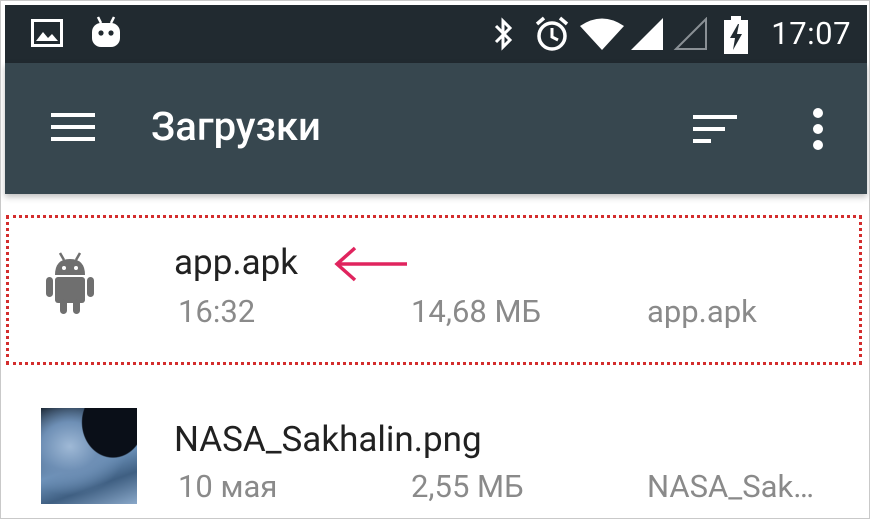 Image resolution: width=870 pixels, height=519 pixels. What do you see at coordinates (504, 36) in the screenshot?
I see `bluetooth-icon` at bounding box center [504, 36].